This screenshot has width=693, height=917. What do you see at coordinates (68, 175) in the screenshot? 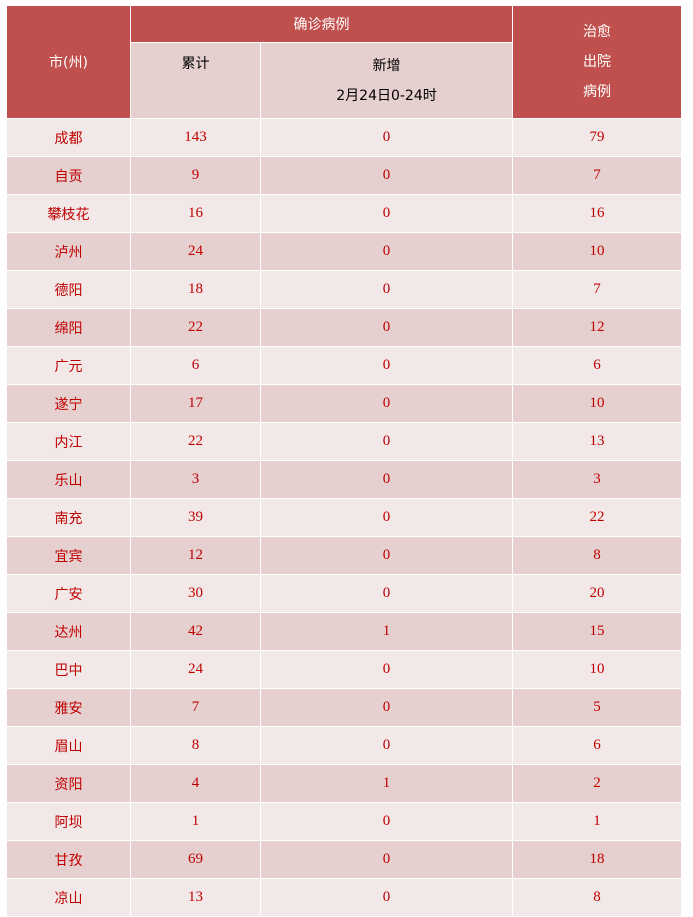
I see `cell-city: 自贡` at bounding box center [68, 175].